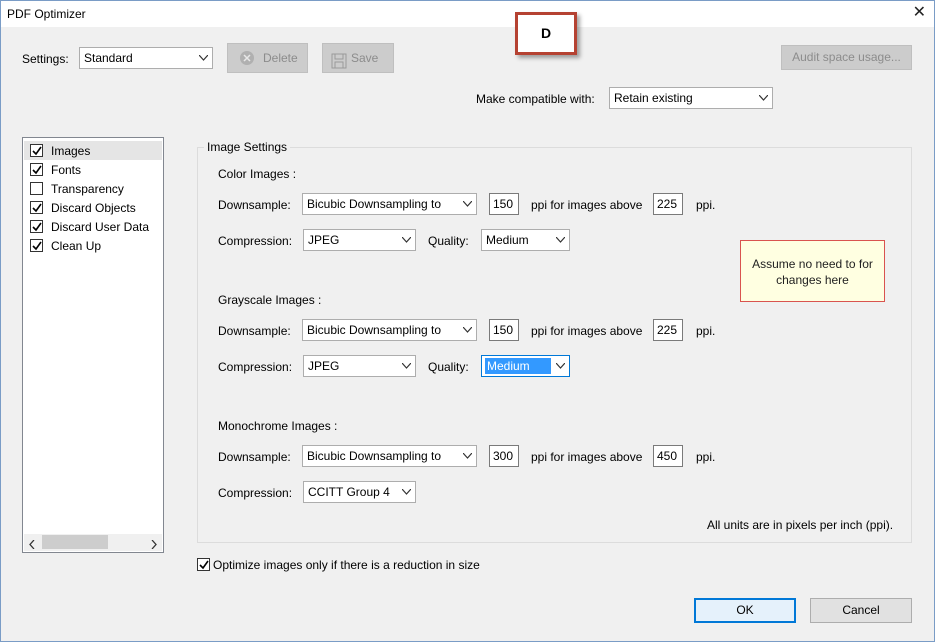 The width and height of the screenshot is (935, 642). Describe the element at coordinates (255, 367) in the screenshot. I see `grayscale-compression-label: Compression:` at that location.